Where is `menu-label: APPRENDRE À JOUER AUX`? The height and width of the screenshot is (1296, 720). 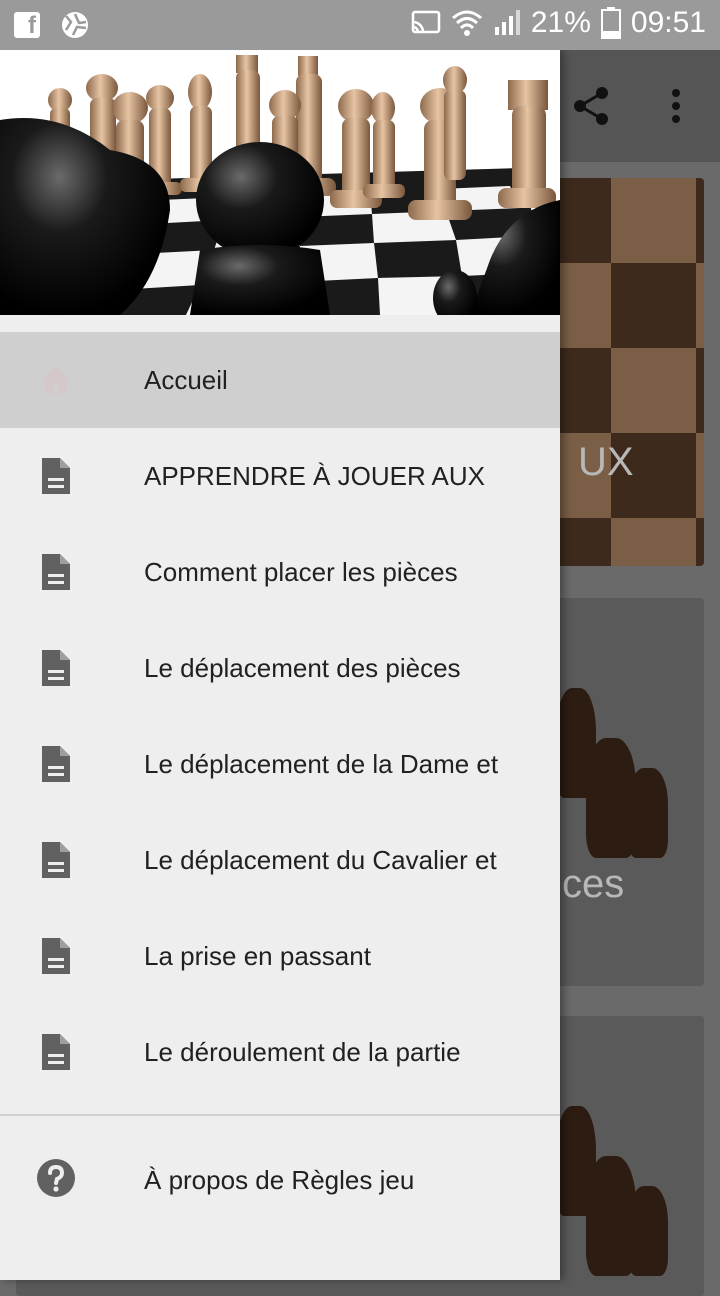
menu-label: APPRENDRE À JOUER AUX is located at coordinates (314, 475).